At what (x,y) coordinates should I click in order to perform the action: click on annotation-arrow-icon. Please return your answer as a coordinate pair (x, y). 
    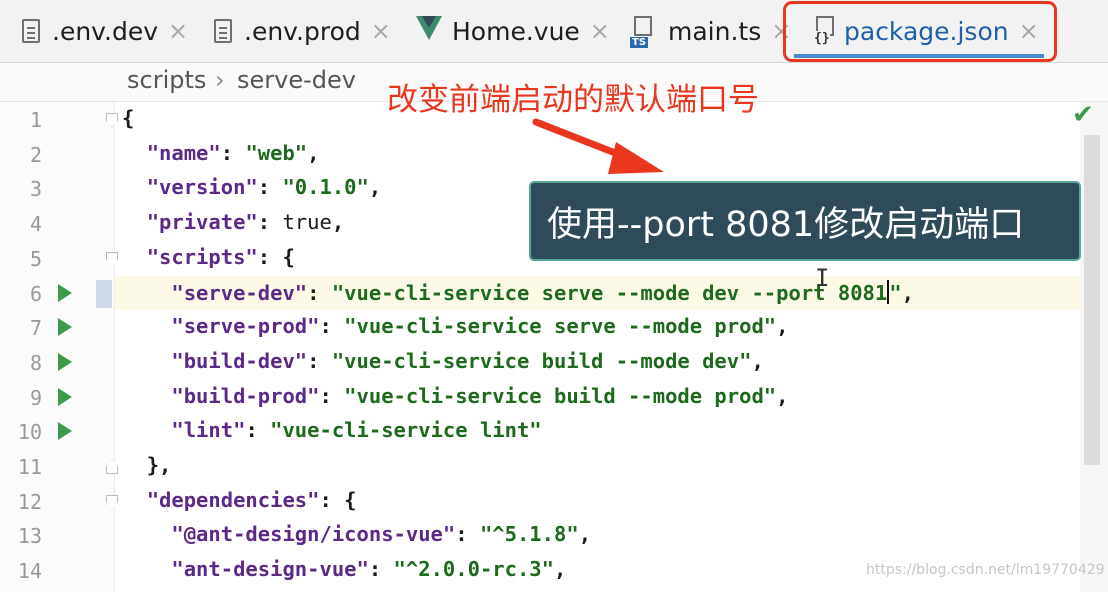
    Looking at the image, I should click on (598, 146).